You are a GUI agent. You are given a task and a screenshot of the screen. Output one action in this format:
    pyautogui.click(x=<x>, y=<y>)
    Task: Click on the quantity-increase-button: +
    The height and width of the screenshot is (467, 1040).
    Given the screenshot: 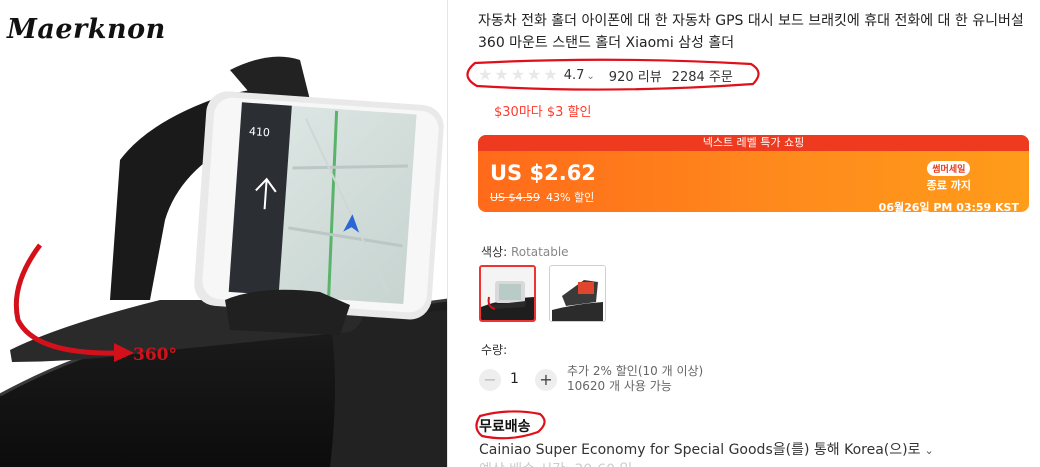 What is the action you would take?
    pyautogui.click(x=546, y=380)
    